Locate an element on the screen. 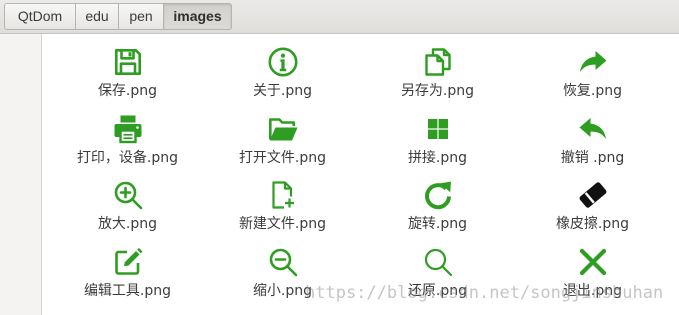  file-item: 缩小.png is located at coordinates (282, 273).